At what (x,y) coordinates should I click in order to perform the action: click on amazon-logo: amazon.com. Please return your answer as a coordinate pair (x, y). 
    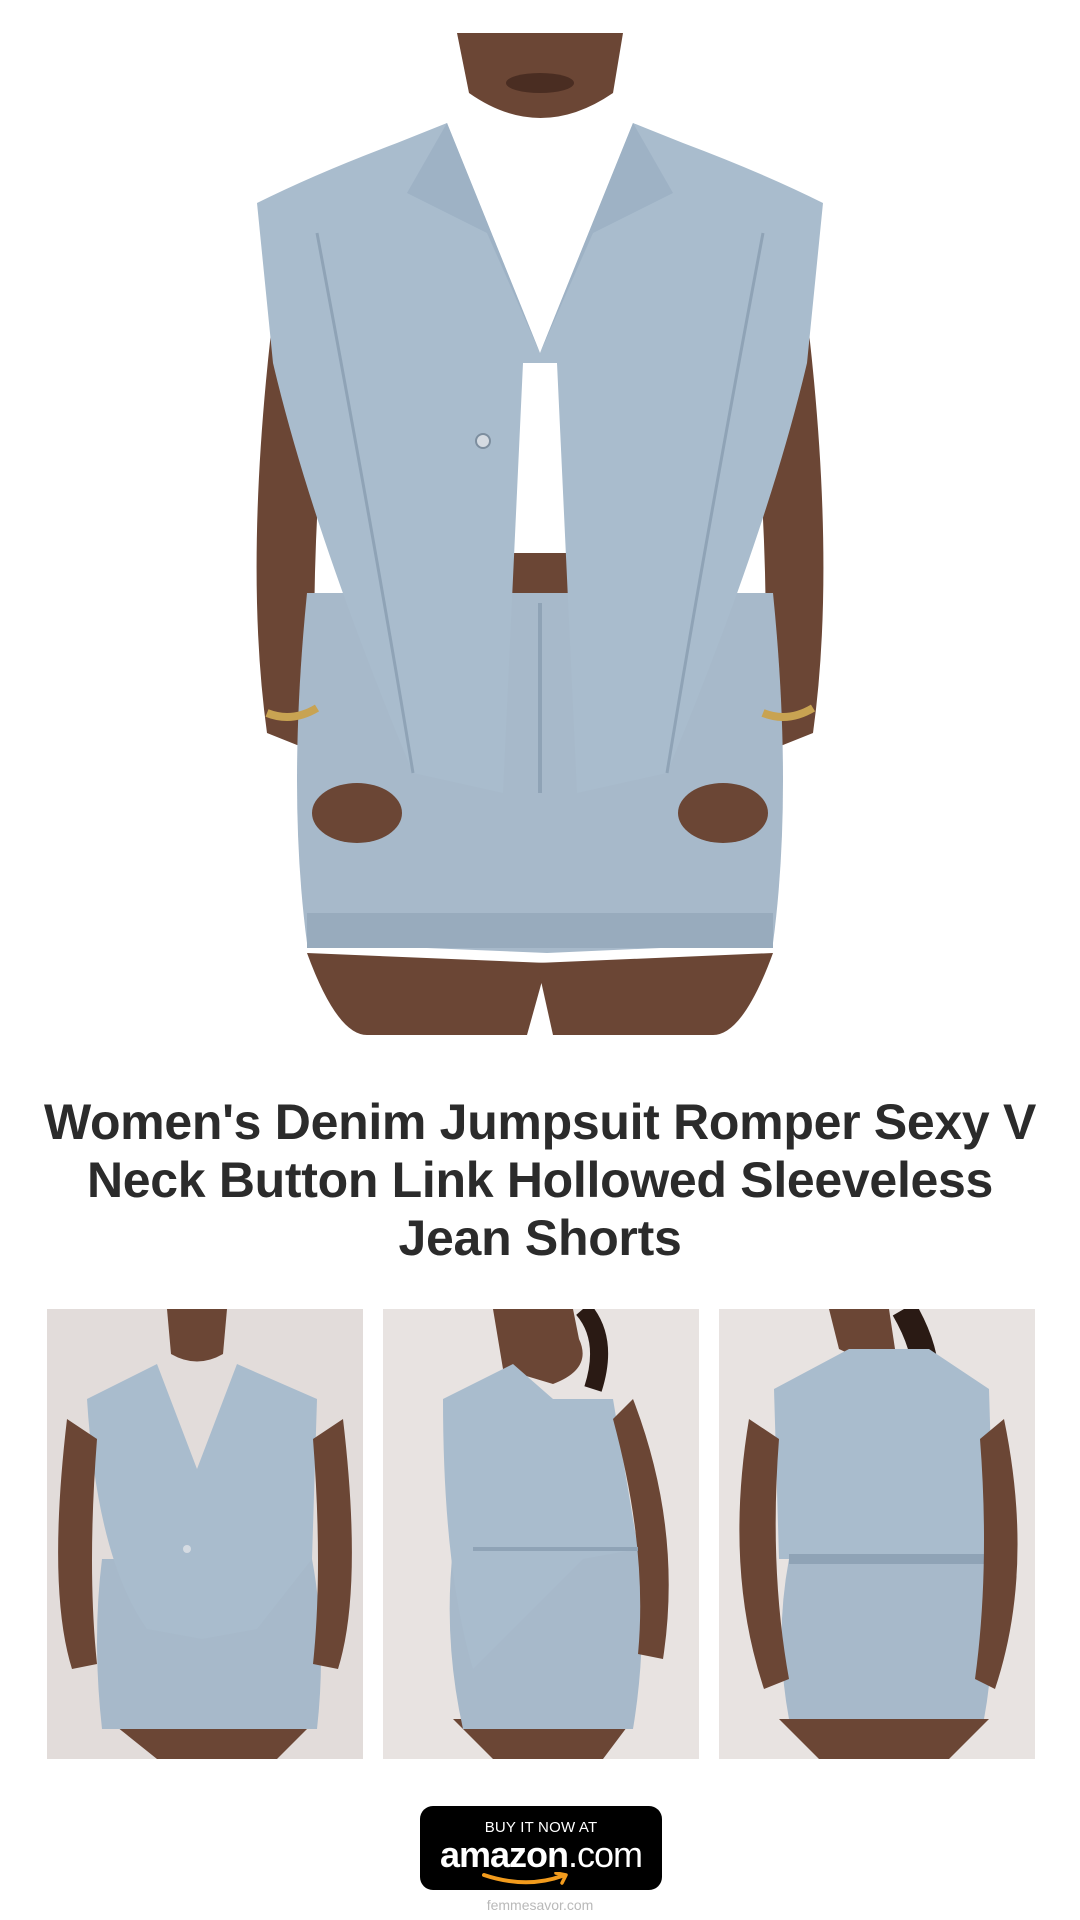
    Looking at the image, I should click on (541, 1855).